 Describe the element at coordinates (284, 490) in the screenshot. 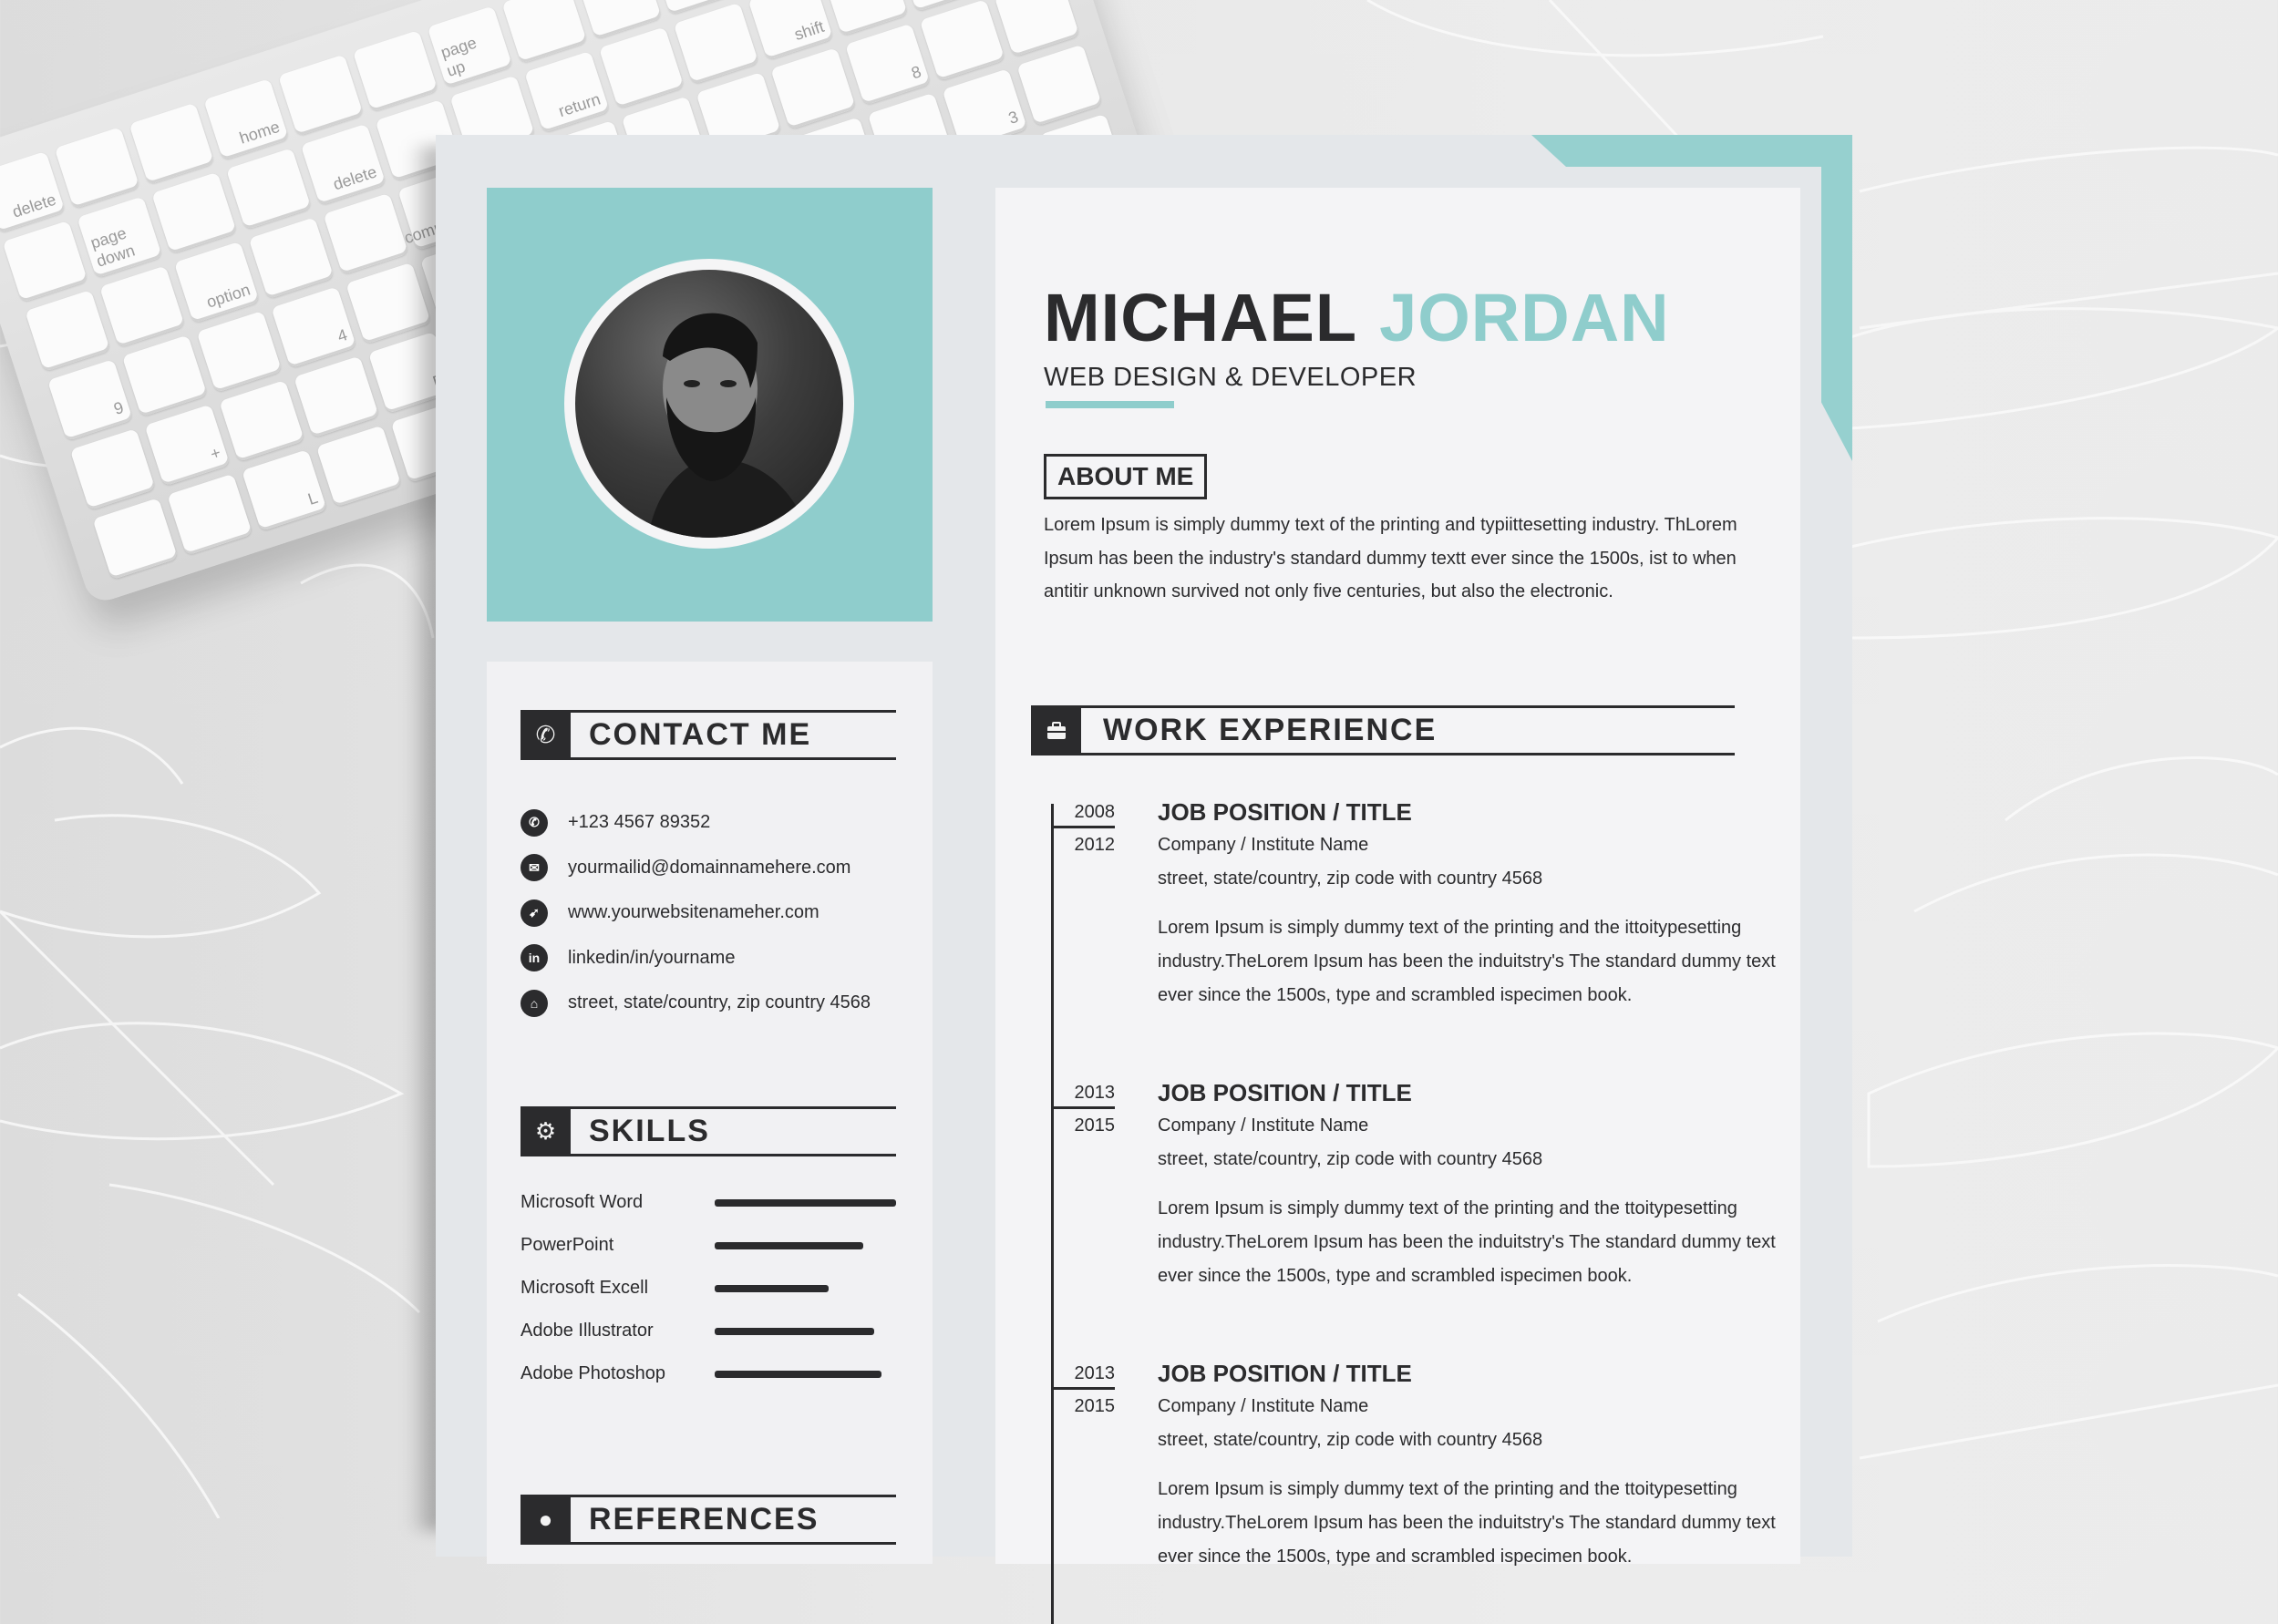

I see `keyboard-key: L` at that location.